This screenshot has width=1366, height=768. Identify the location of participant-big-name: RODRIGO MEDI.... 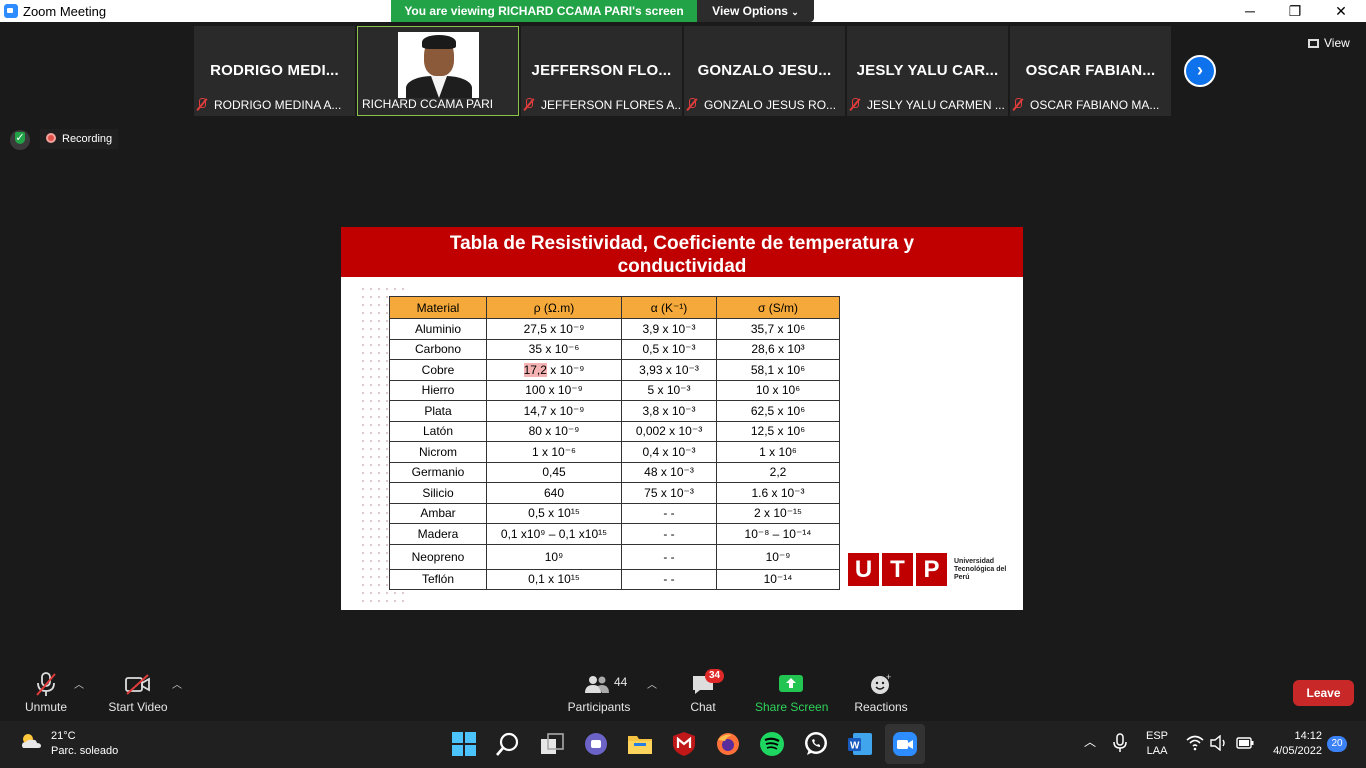
(274, 70).